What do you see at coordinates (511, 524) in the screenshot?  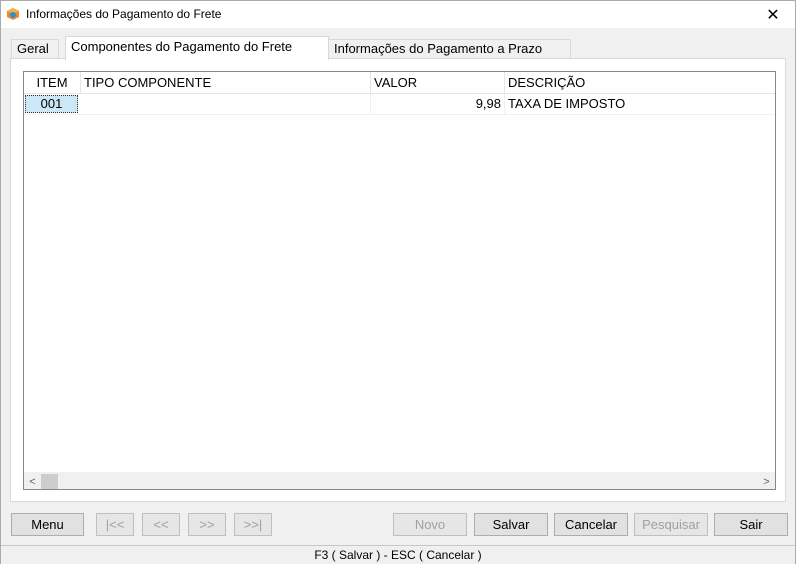 I see `salvar-button: Salvar` at bounding box center [511, 524].